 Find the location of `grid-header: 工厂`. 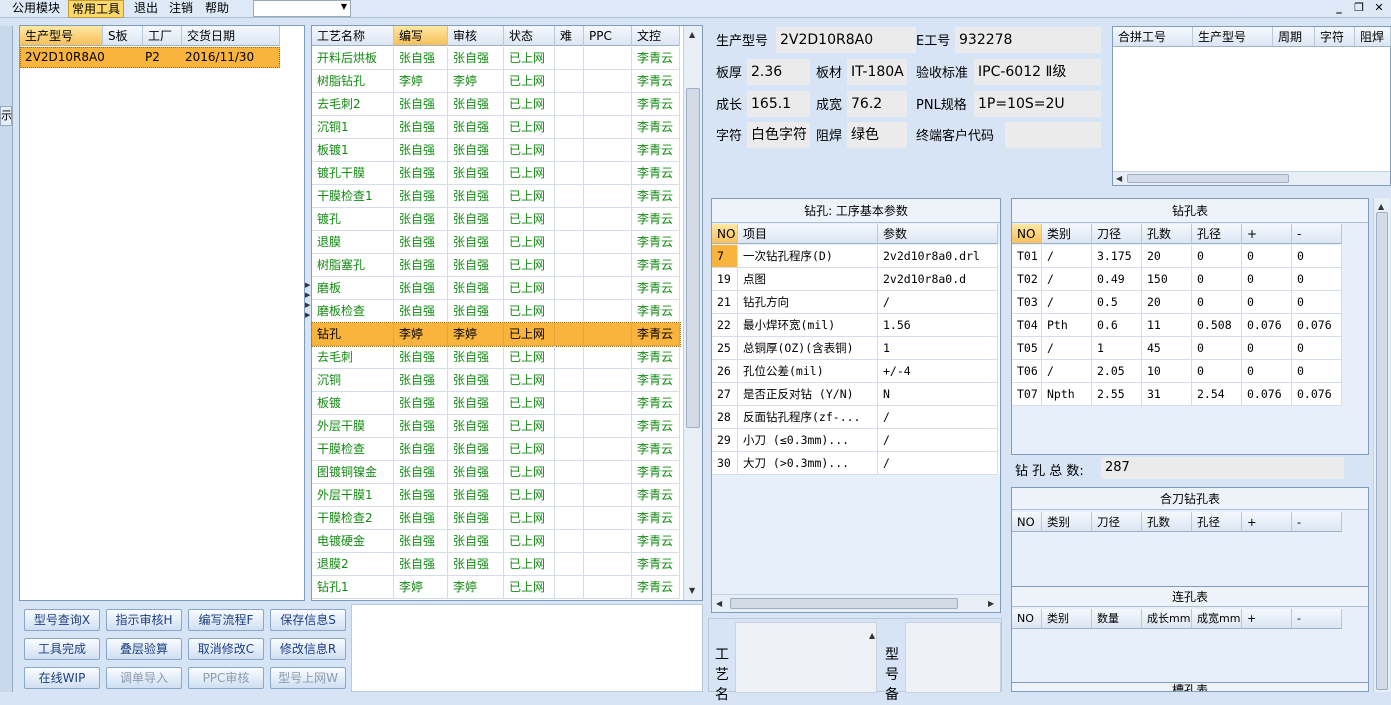

grid-header: 工厂 is located at coordinates (162, 36).